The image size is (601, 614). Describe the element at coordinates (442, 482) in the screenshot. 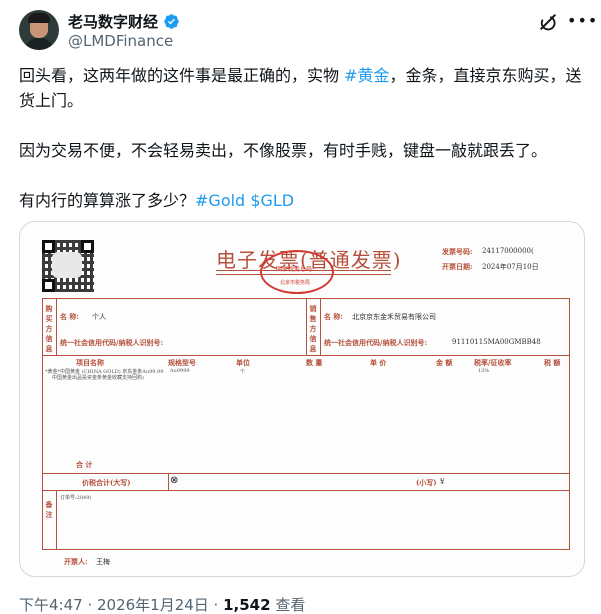

I see `grand-total-small: ¥` at that location.